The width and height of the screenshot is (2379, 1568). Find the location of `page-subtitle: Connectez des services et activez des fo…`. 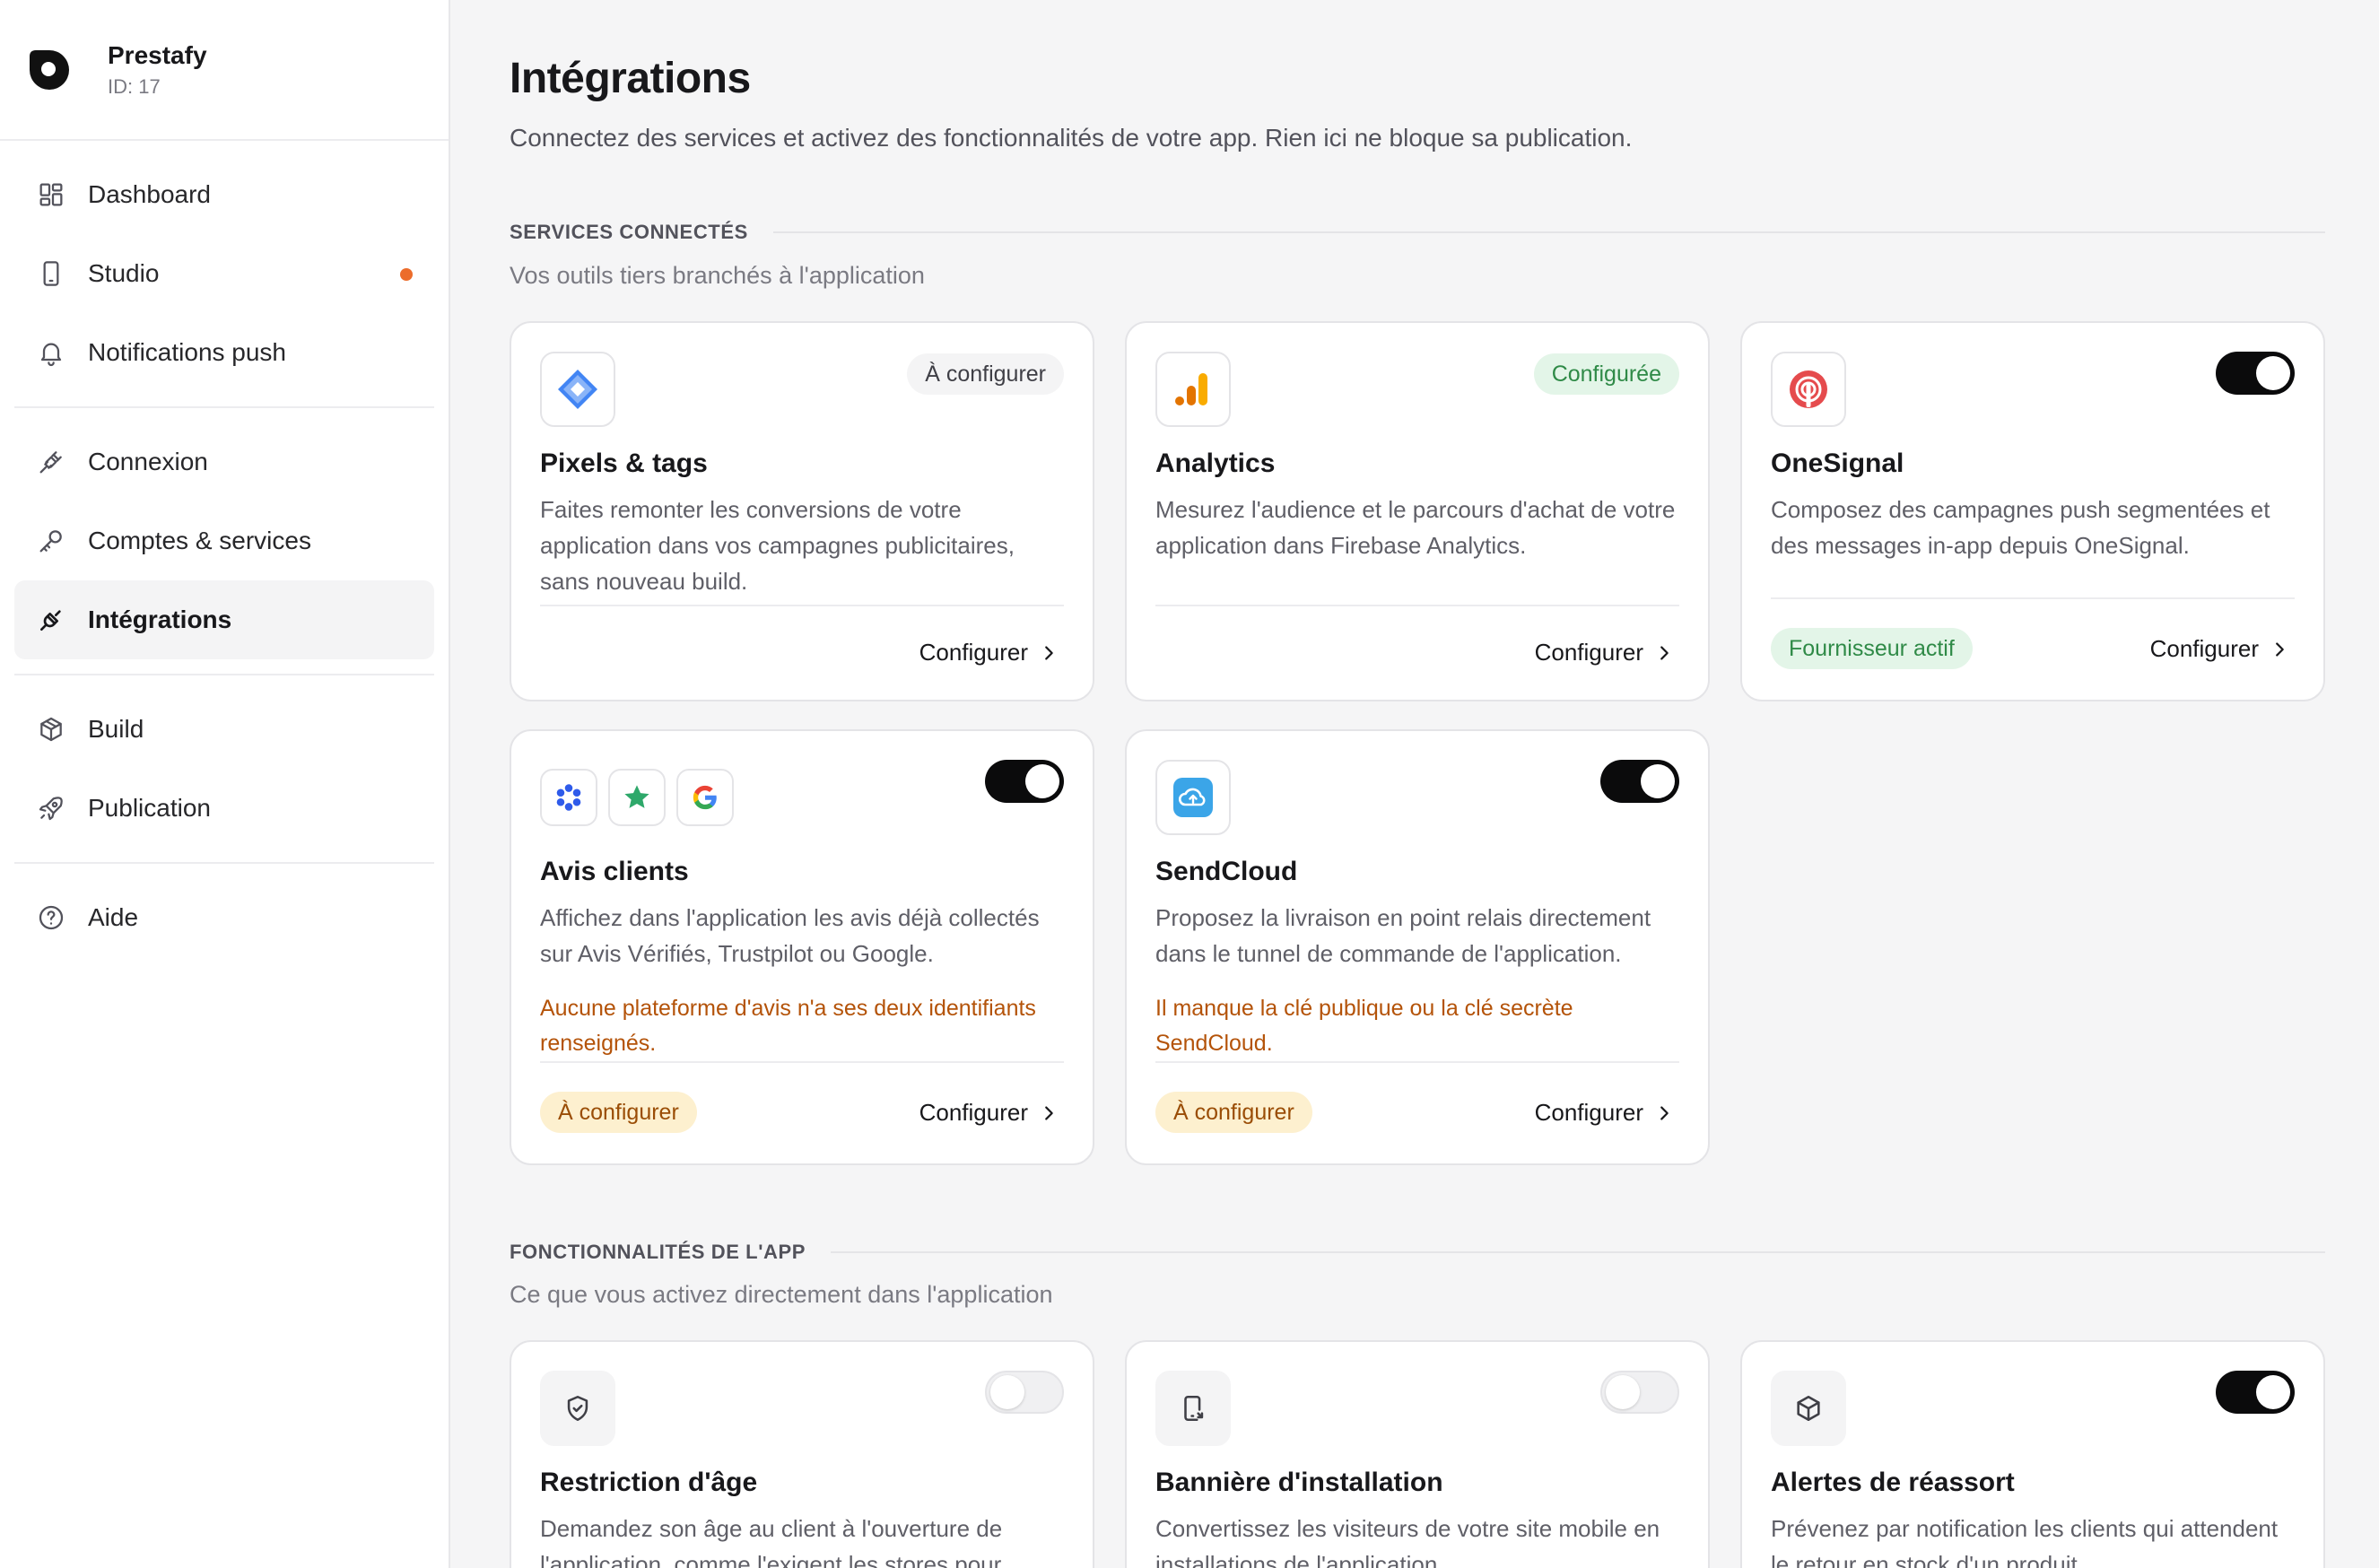

page-subtitle: Connectez des services et activez des fo… is located at coordinates (1071, 138).